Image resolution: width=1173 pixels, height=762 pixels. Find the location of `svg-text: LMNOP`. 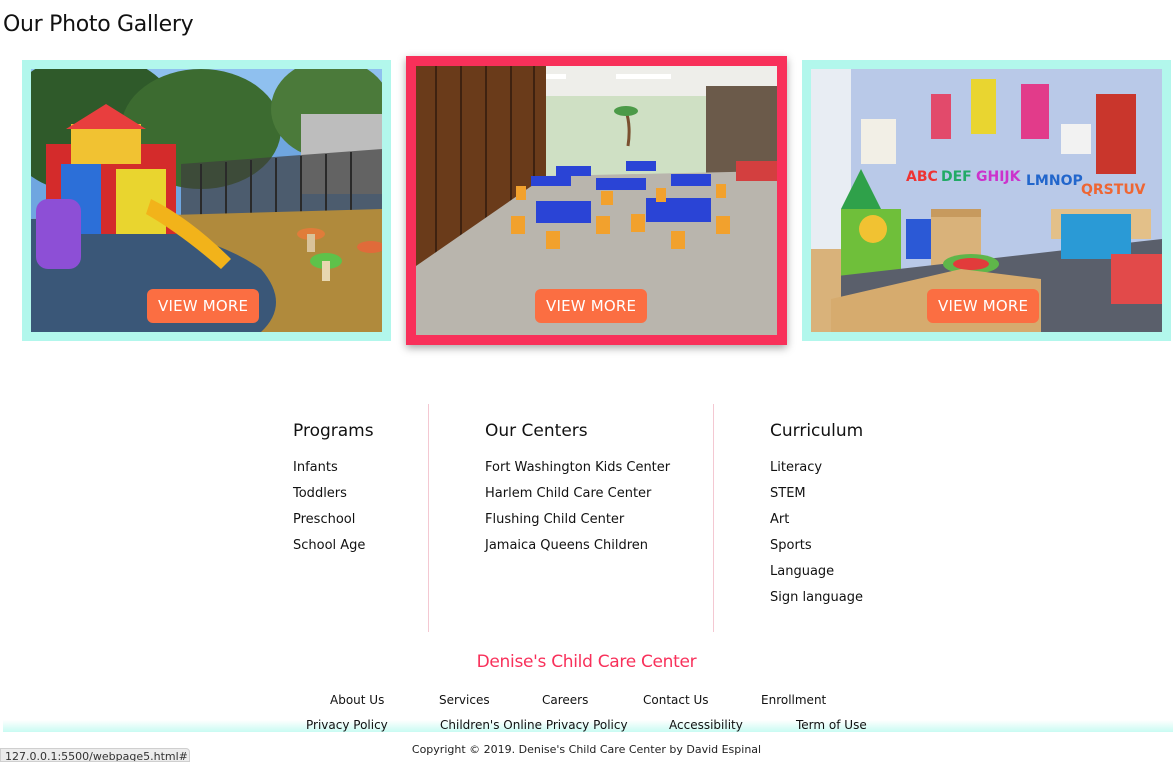

svg-text: LMNOP is located at coordinates (1054, 181).